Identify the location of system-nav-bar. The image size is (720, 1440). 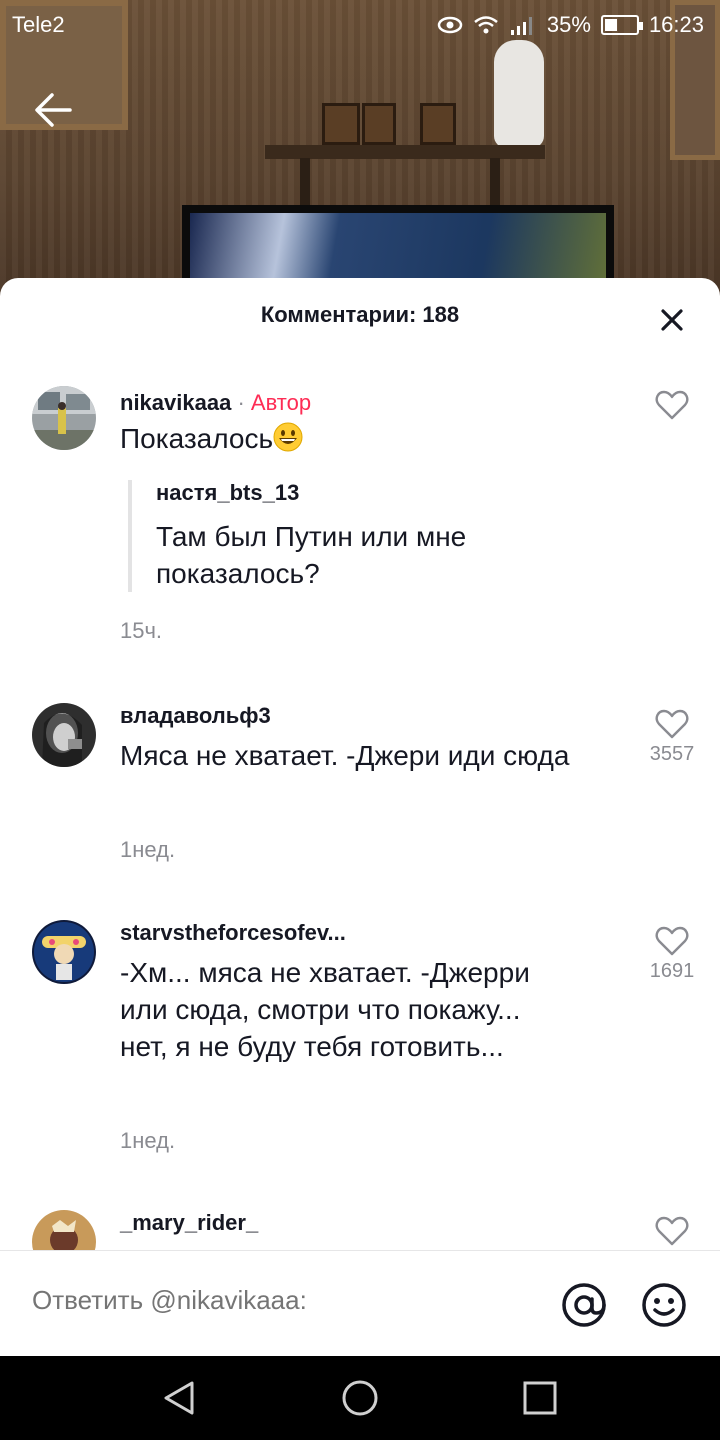
(360, 1398).